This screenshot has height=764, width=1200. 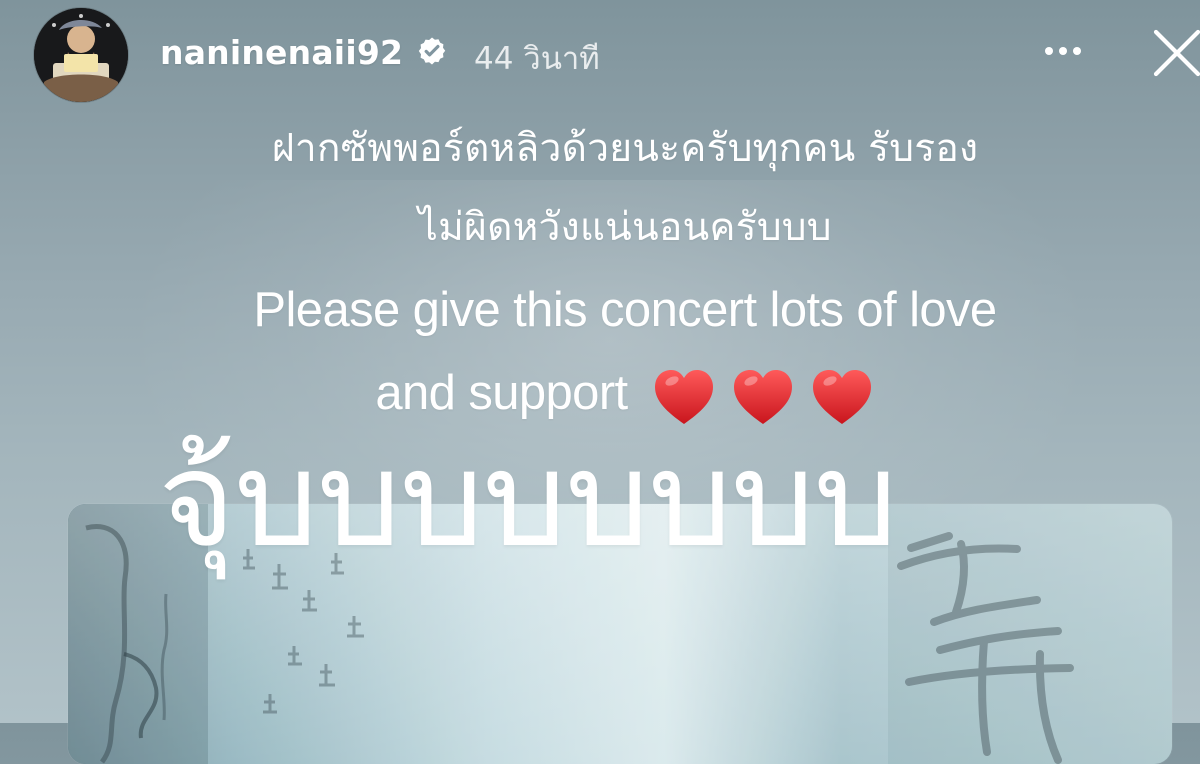 I want to click on heart-emoji-group, so click(x=763, y=398).